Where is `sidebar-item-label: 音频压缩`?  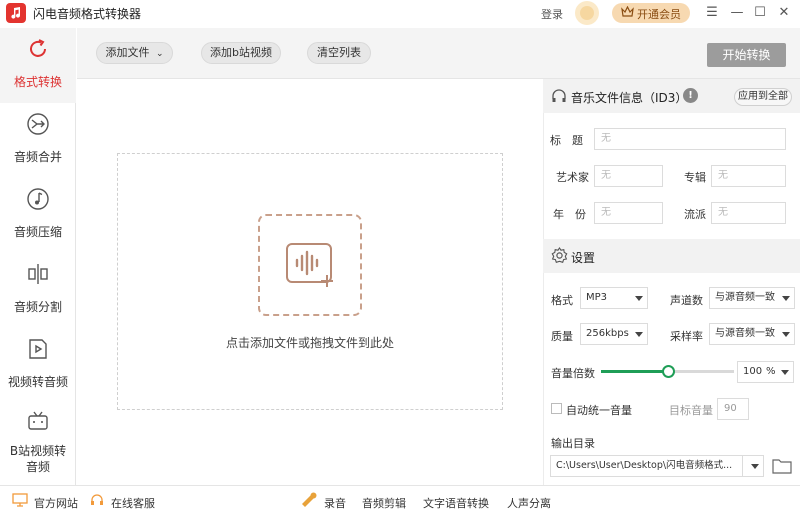
sidebar-item-label: 音频压缩 is located at coordinates (37, 232).